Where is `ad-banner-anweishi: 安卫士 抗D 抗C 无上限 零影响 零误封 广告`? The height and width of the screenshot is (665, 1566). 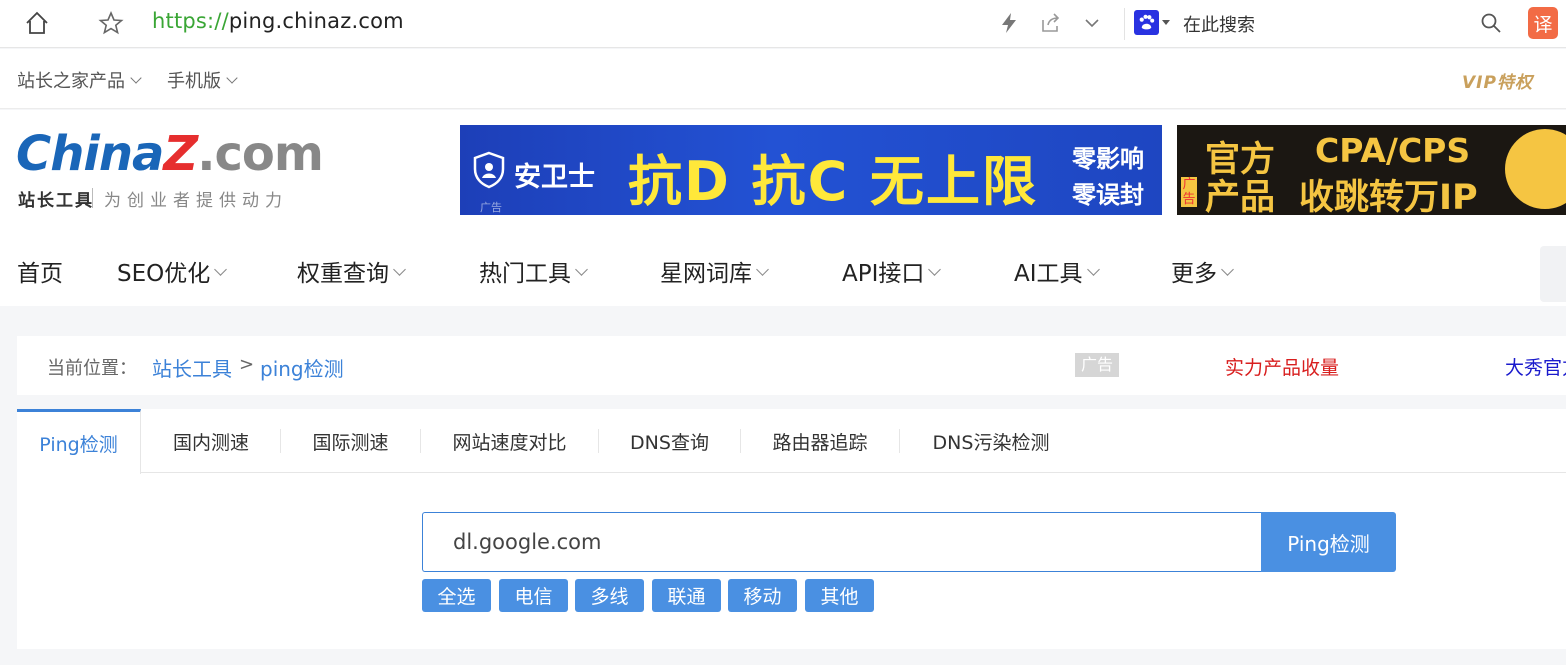 ad-banner-anweishi: 安卫士 抗D 抗C 无上限 零影响 零误封 广告 is located at coordinates (811, 170).